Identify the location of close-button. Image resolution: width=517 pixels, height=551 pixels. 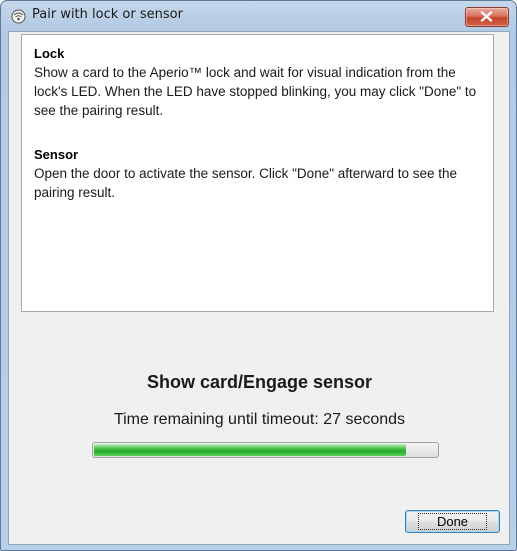
(487, 17).